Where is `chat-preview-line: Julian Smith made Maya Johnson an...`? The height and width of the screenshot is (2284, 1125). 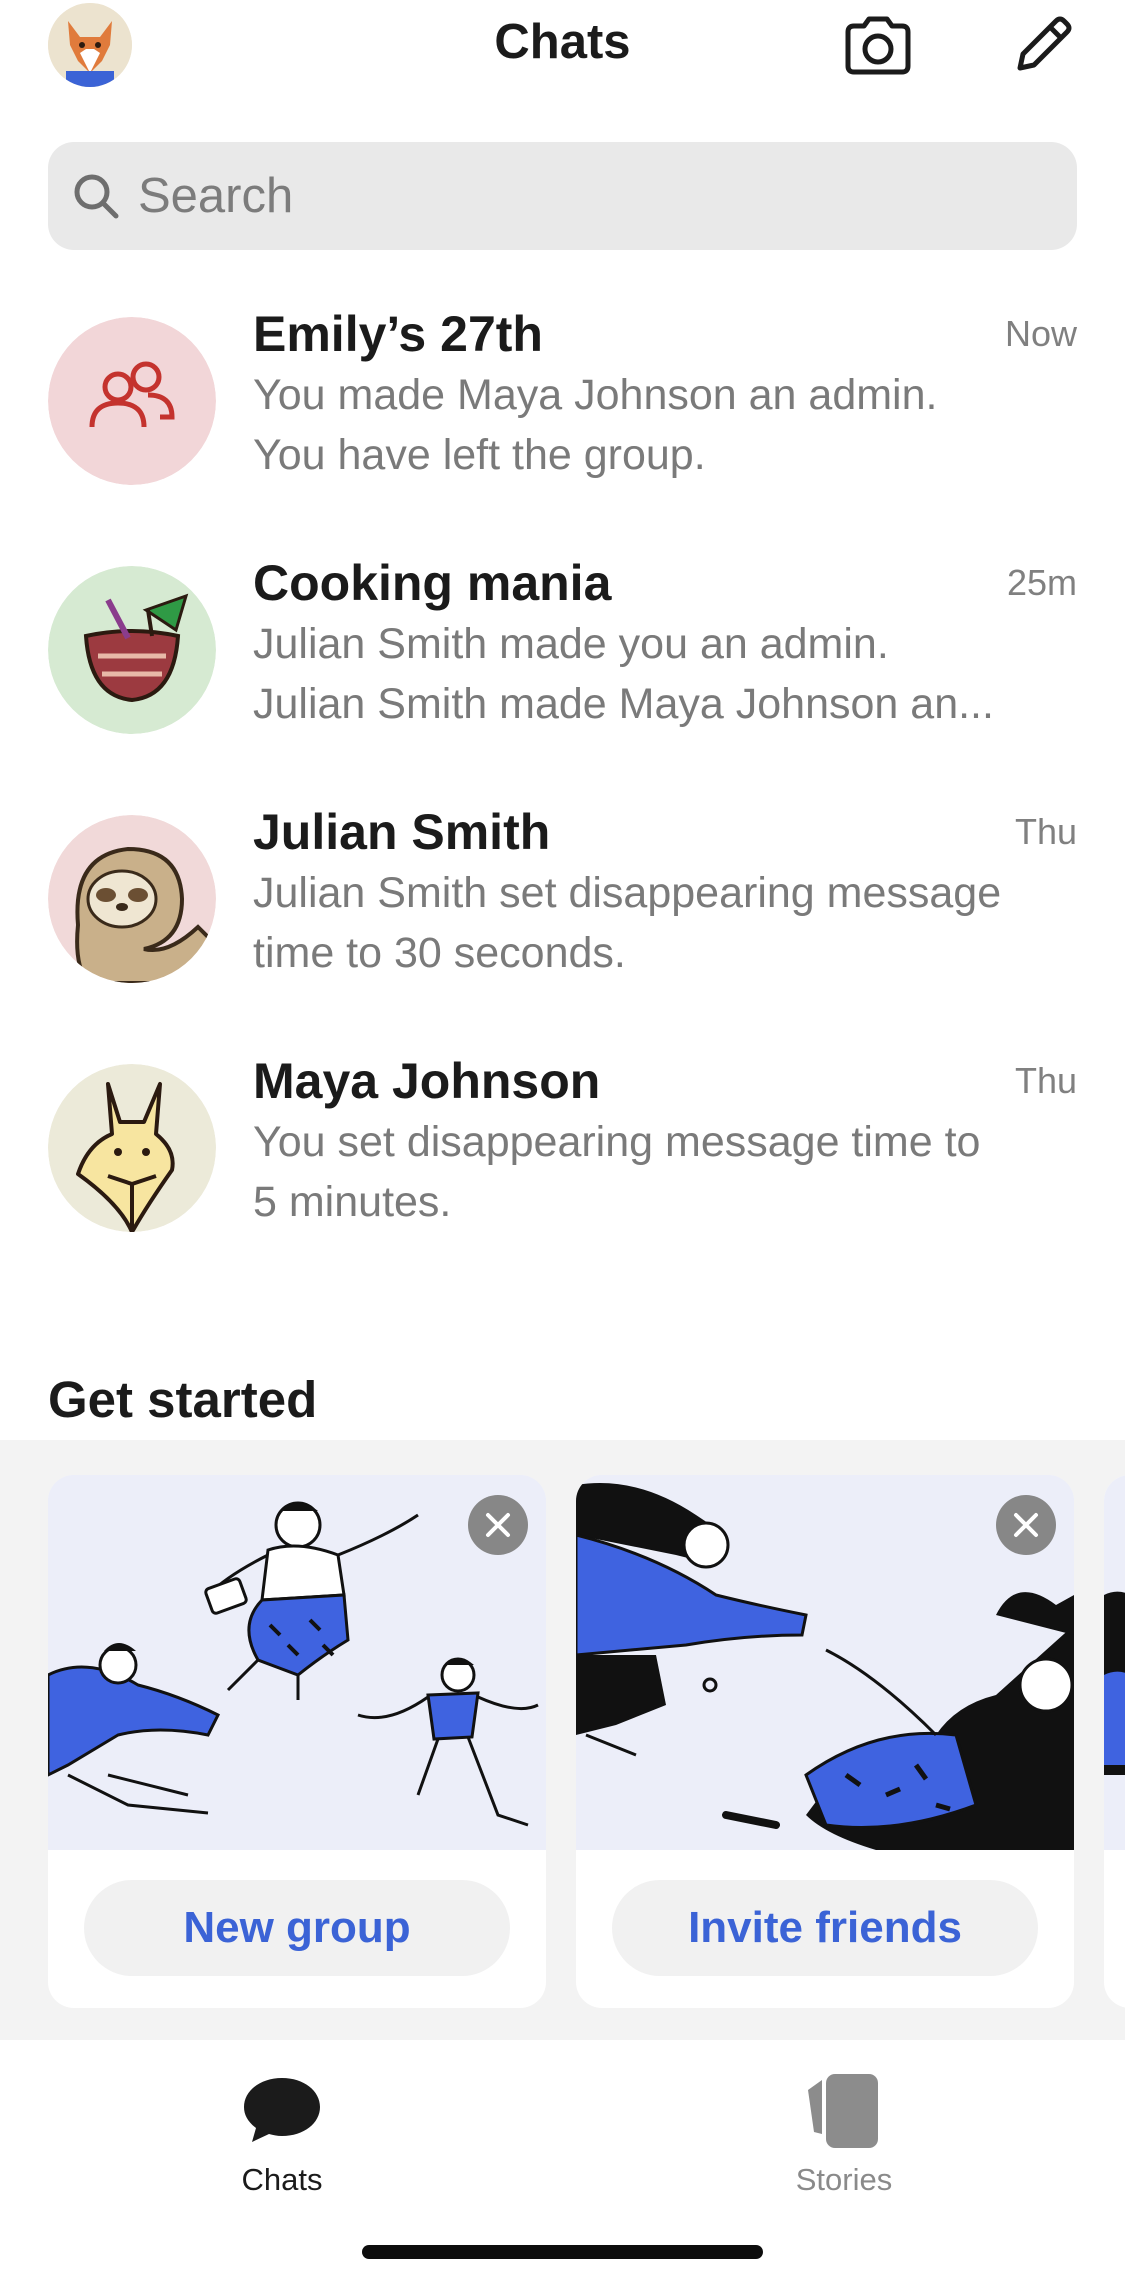
chat-preview-line: Julian Smith made Maya Johnson an... is located at coordinates (623, 704).